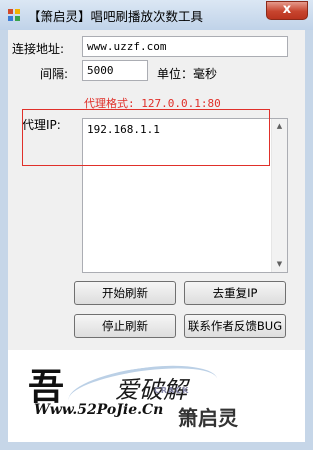 The height and width of the screenshot is (450, 320). Describe the element at coordinates (125, 326) in the screenshot. I see `stop-refresh-button: 停止刷新` at that location.